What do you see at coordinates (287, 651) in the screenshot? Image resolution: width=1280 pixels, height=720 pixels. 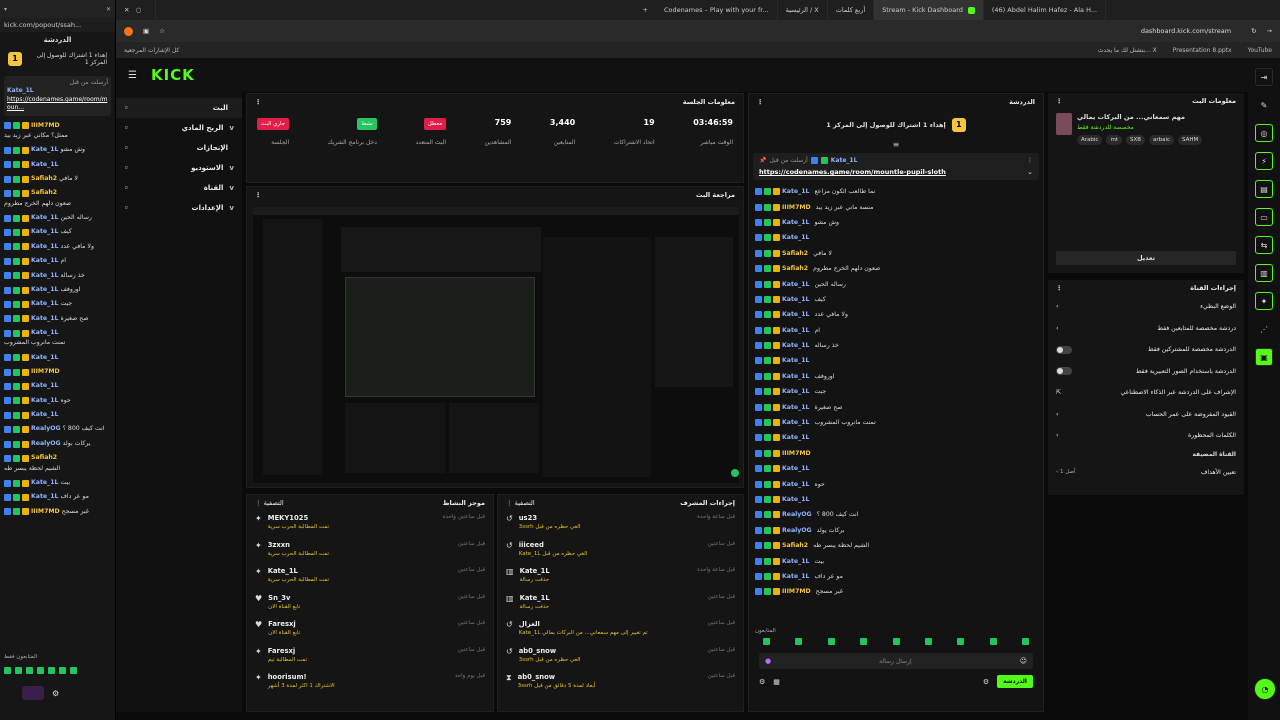 I see `list-item-user: Faresxj` at bounding box center [287, 651].